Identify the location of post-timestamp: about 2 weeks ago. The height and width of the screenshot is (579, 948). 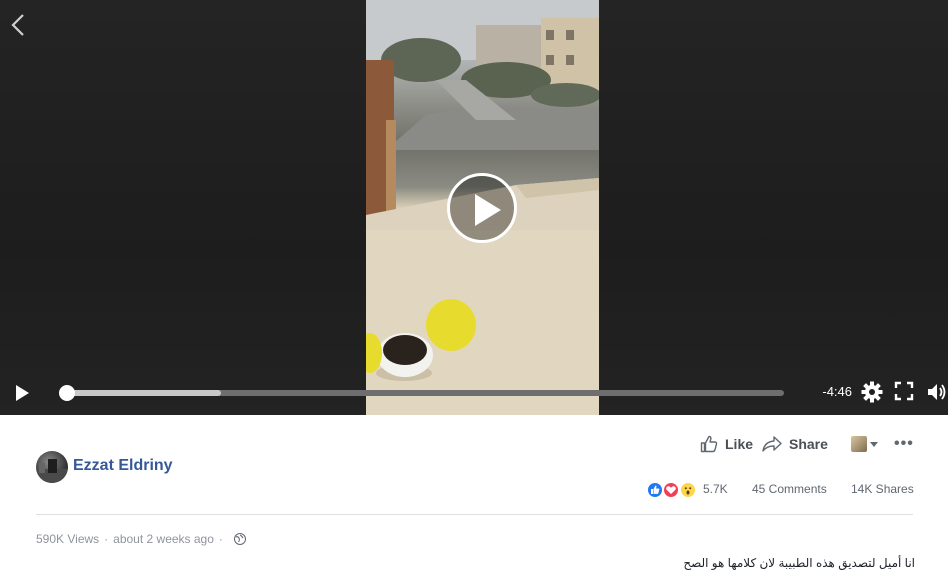
(163, 539).